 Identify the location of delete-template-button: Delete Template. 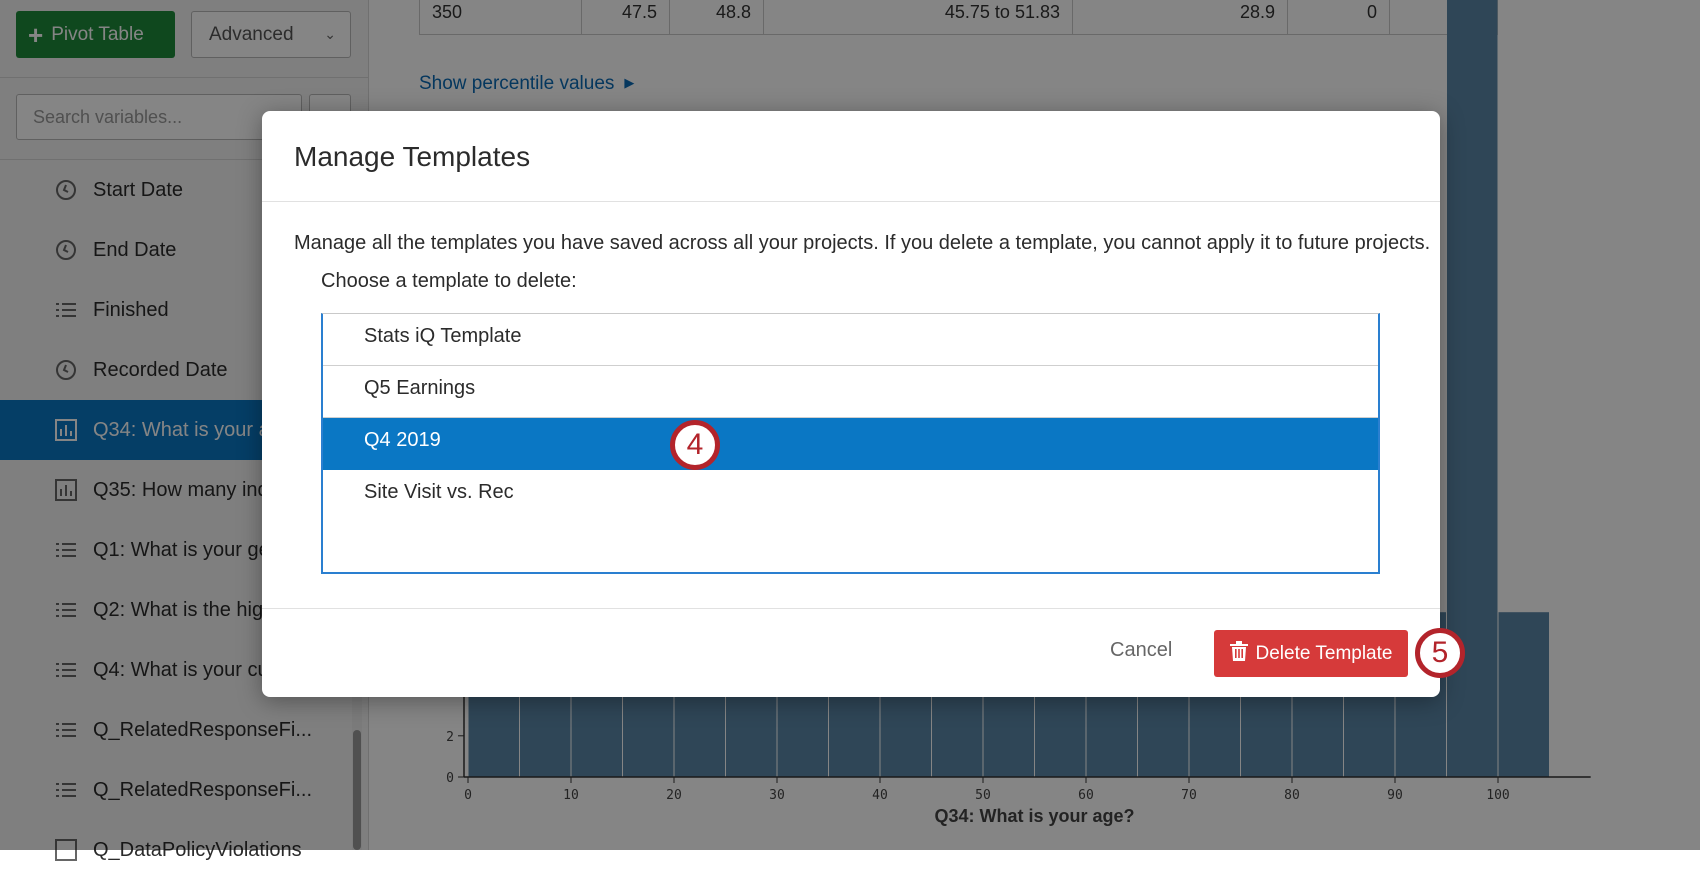
(1311, 653).